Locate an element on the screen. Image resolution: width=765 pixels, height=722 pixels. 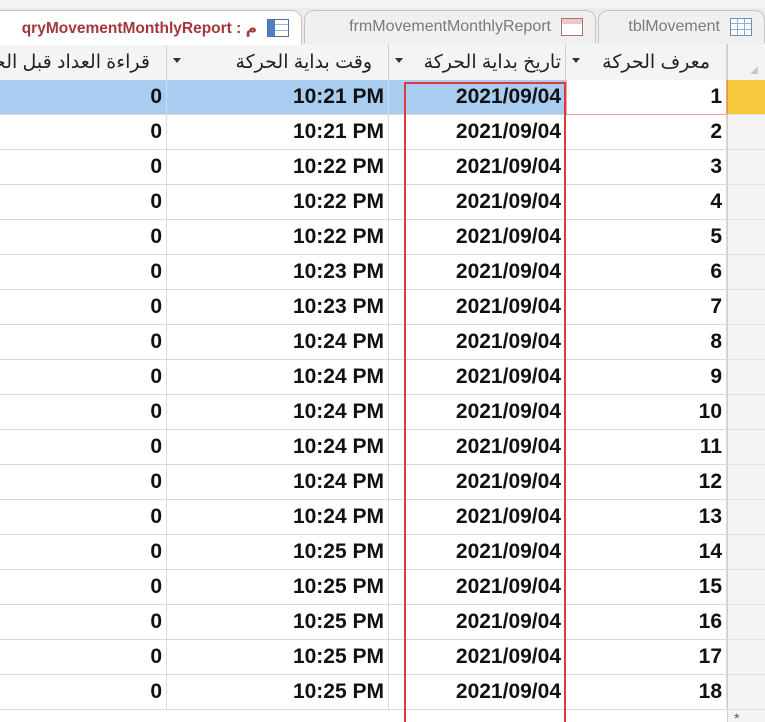
cell-id: 13 is located at coordinates (646, 517).